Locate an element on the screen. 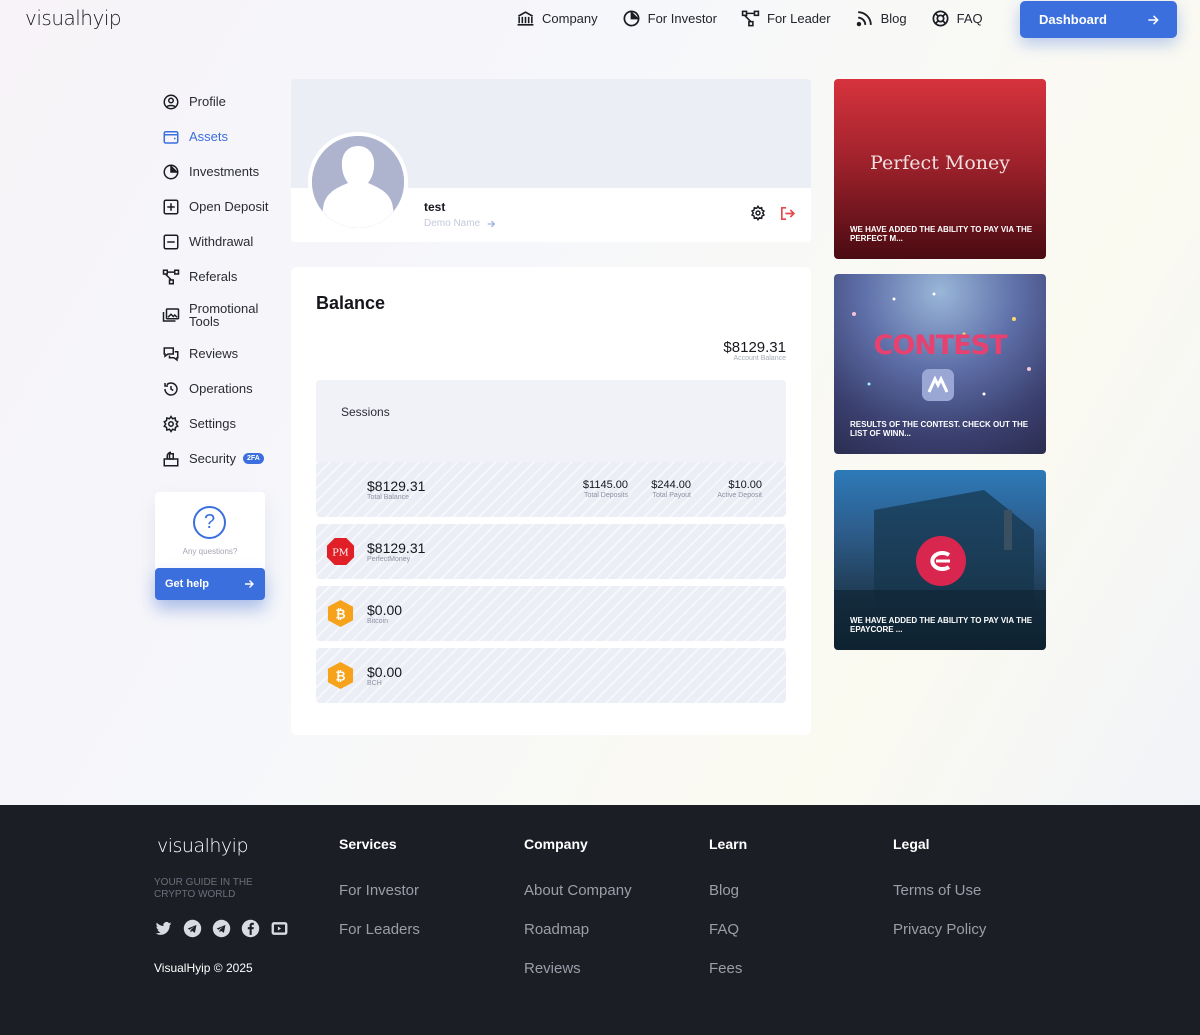  logout-icon is located at coordinates (787, 213).